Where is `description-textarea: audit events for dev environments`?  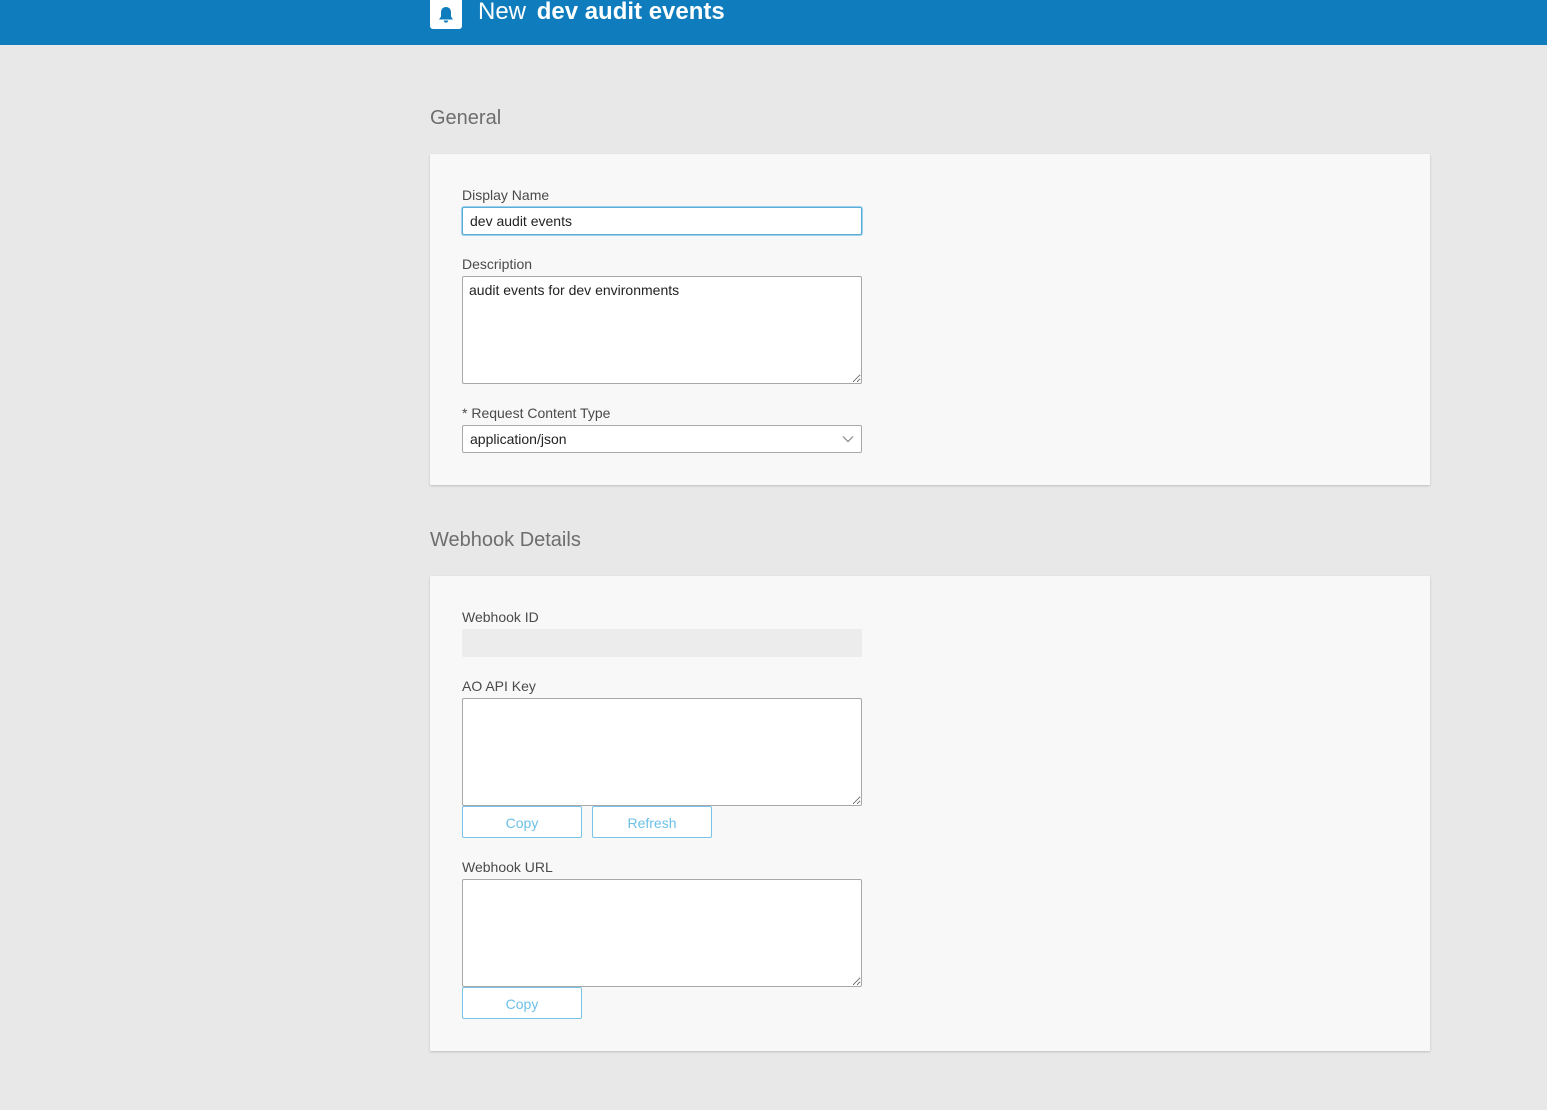
description-textarea: audit events for dev environments is located at coordinates (662, 330).